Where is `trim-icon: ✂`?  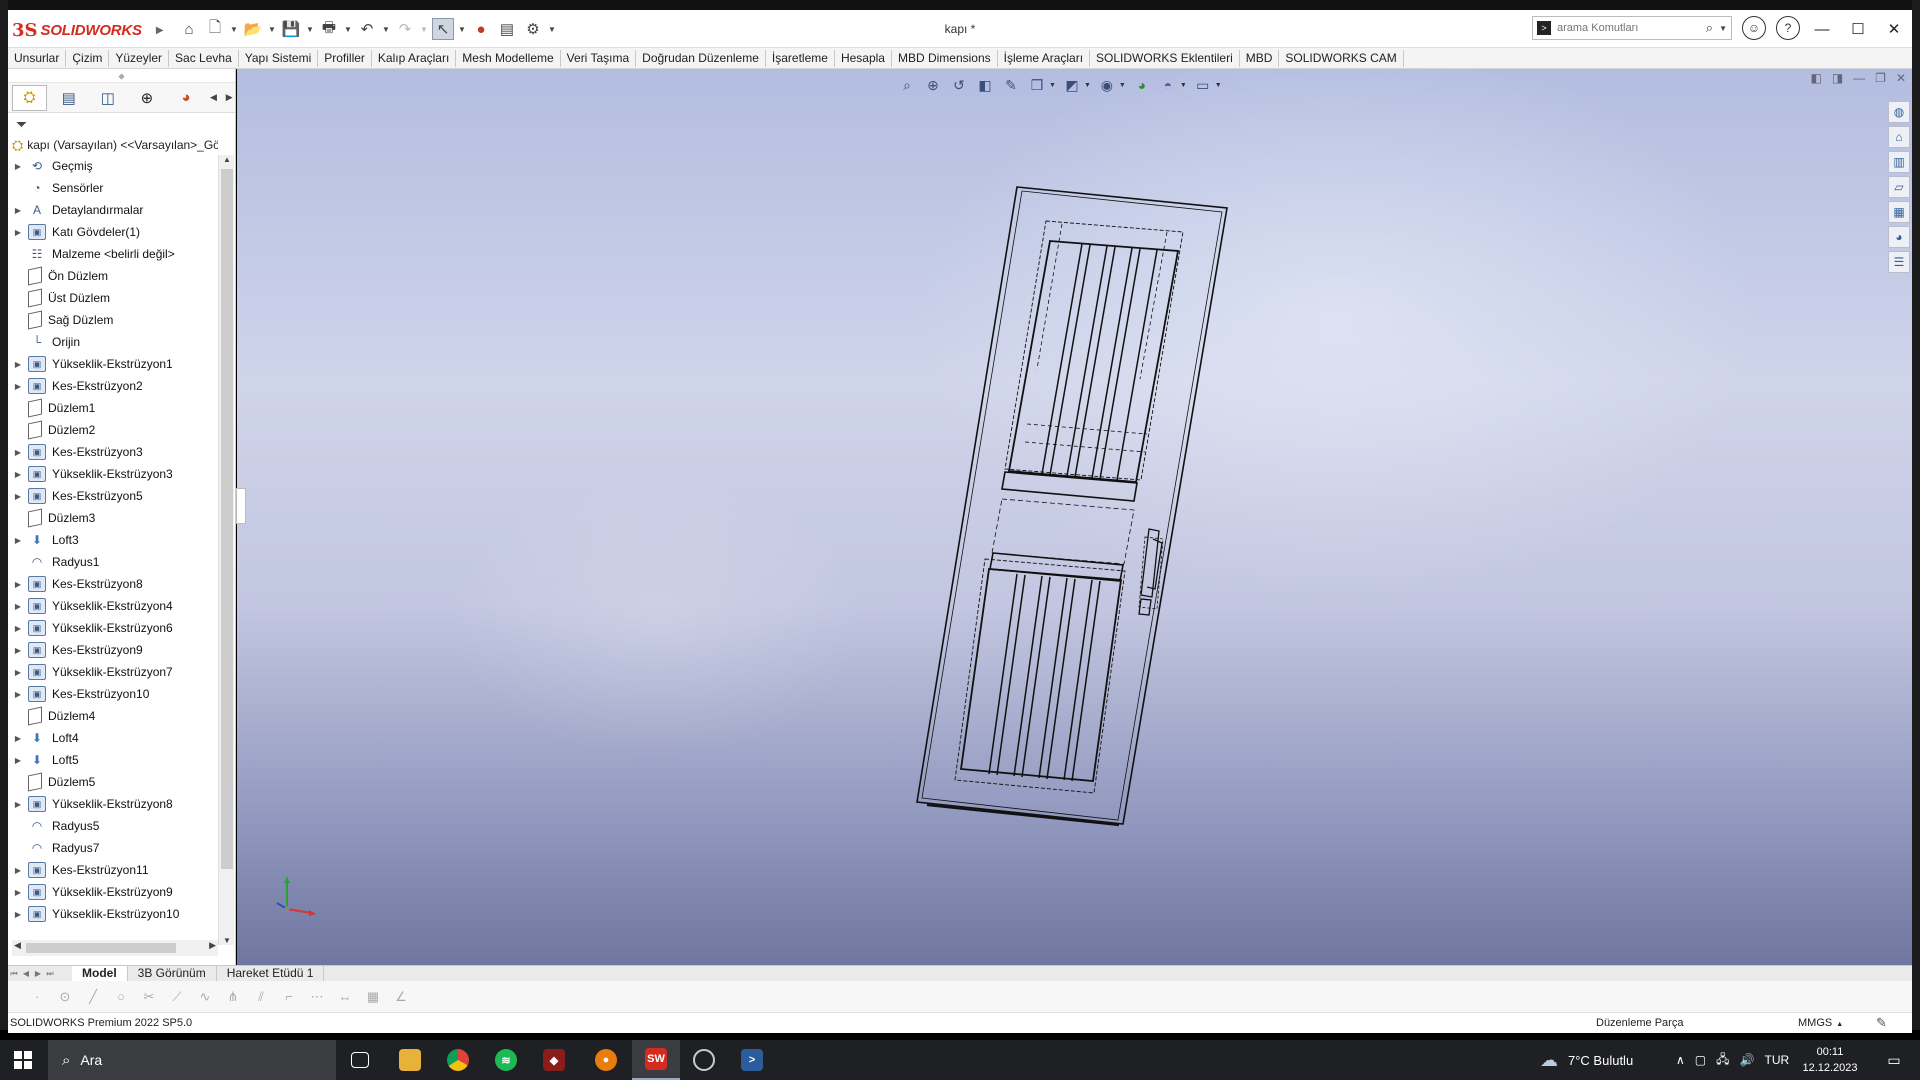
trim-icon: ✂ is located at coordinates (149, 997).